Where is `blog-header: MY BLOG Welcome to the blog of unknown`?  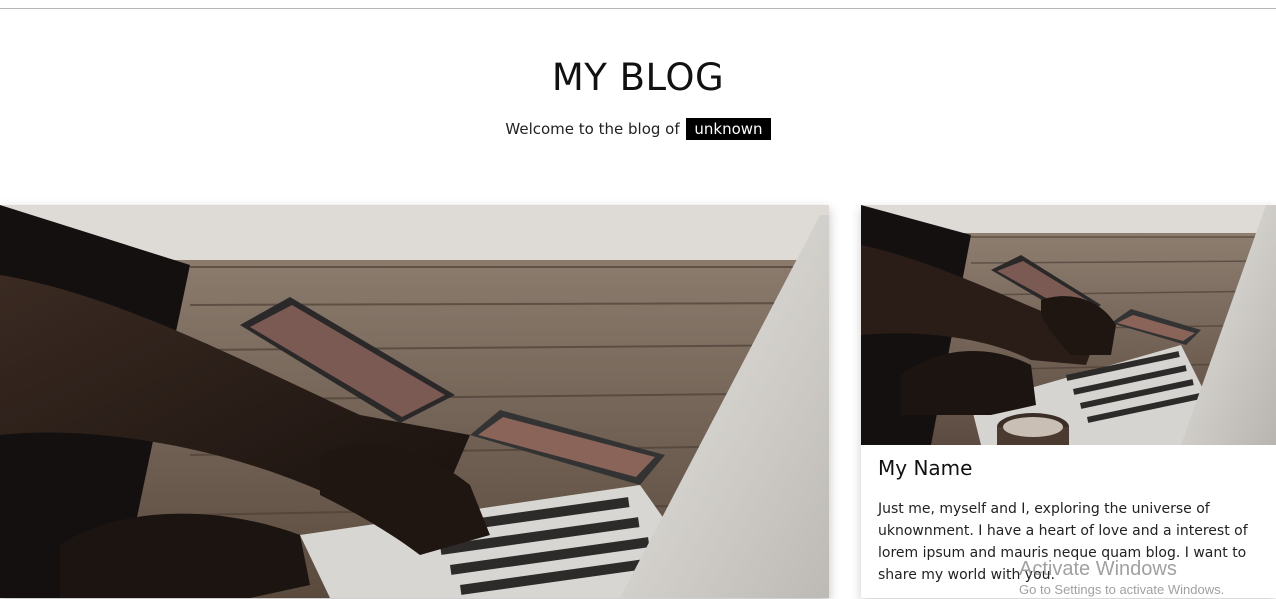
blog-header: MY BLOG Welcome to the blog of unknown is located at coordinates (638, 96).